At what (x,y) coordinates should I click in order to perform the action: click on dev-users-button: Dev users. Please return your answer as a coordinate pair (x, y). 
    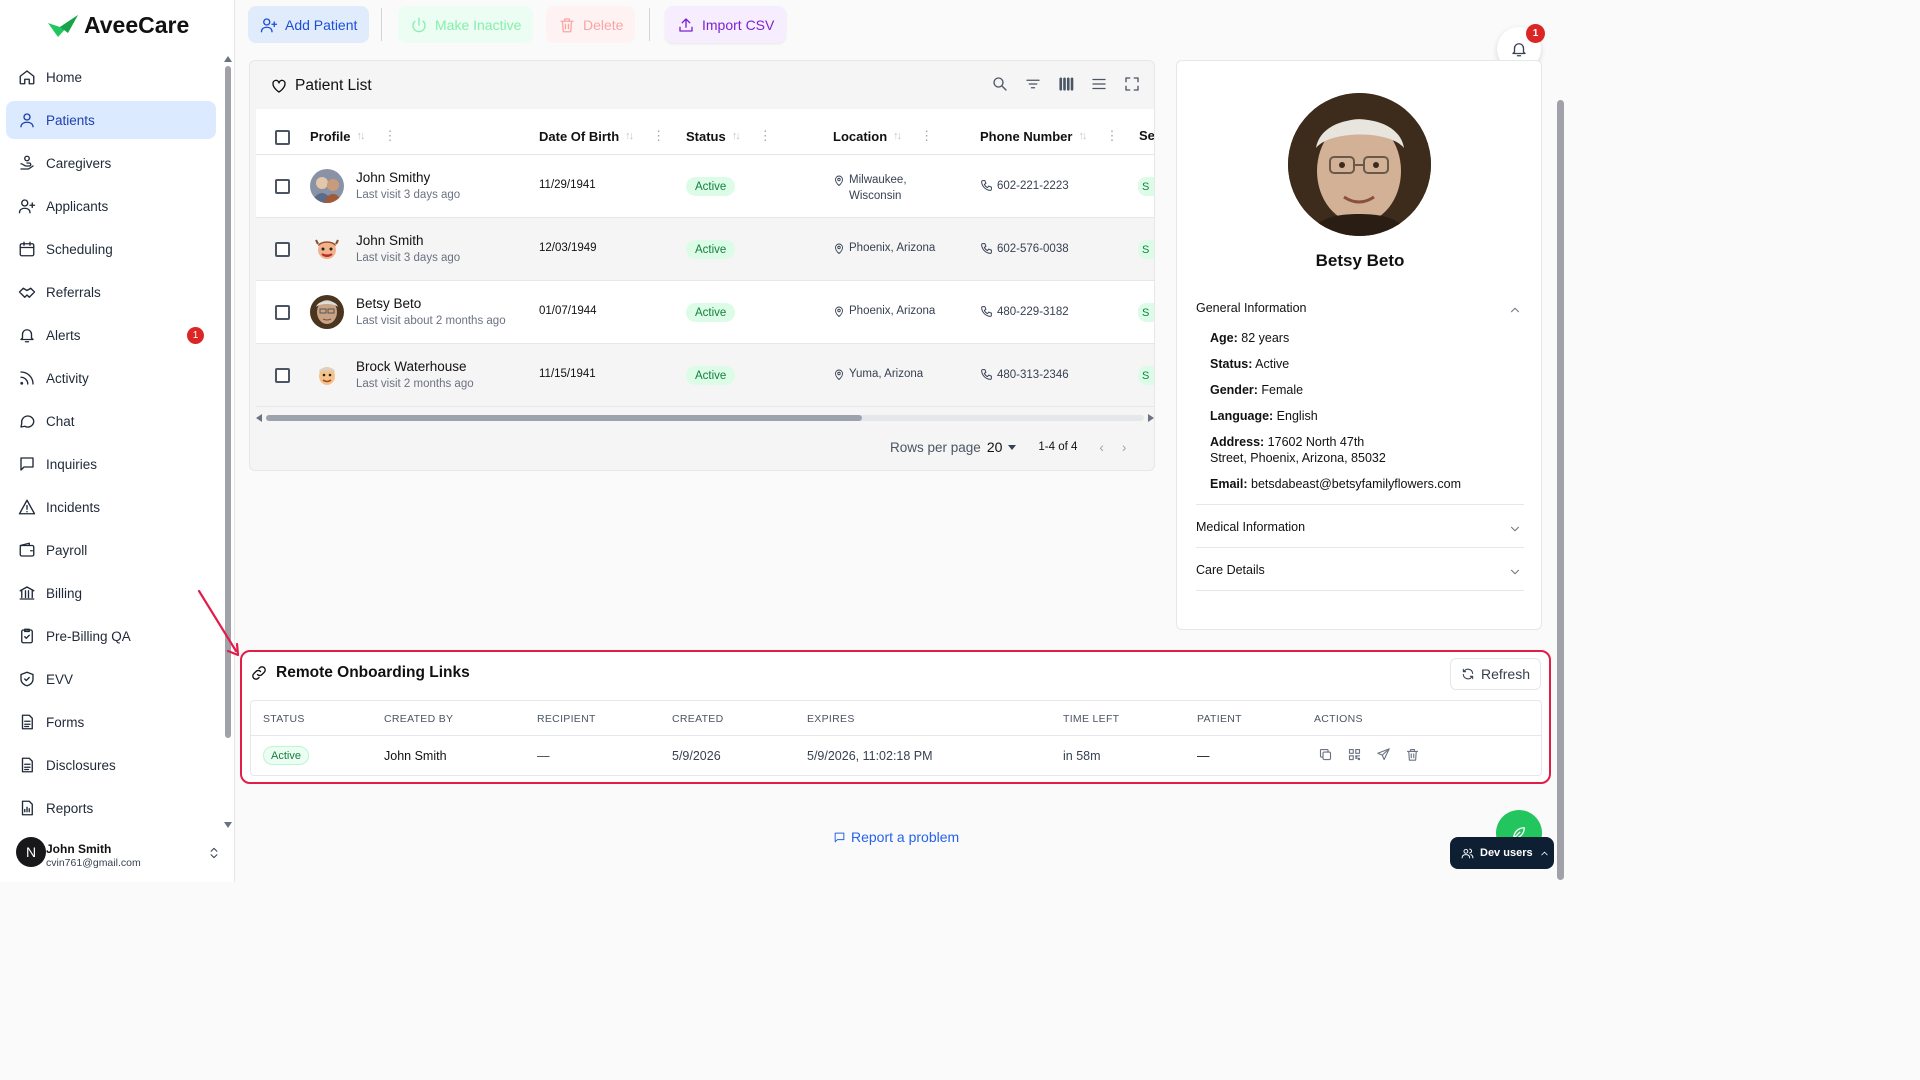
    Looking at the image, I should click on (1502, 853).